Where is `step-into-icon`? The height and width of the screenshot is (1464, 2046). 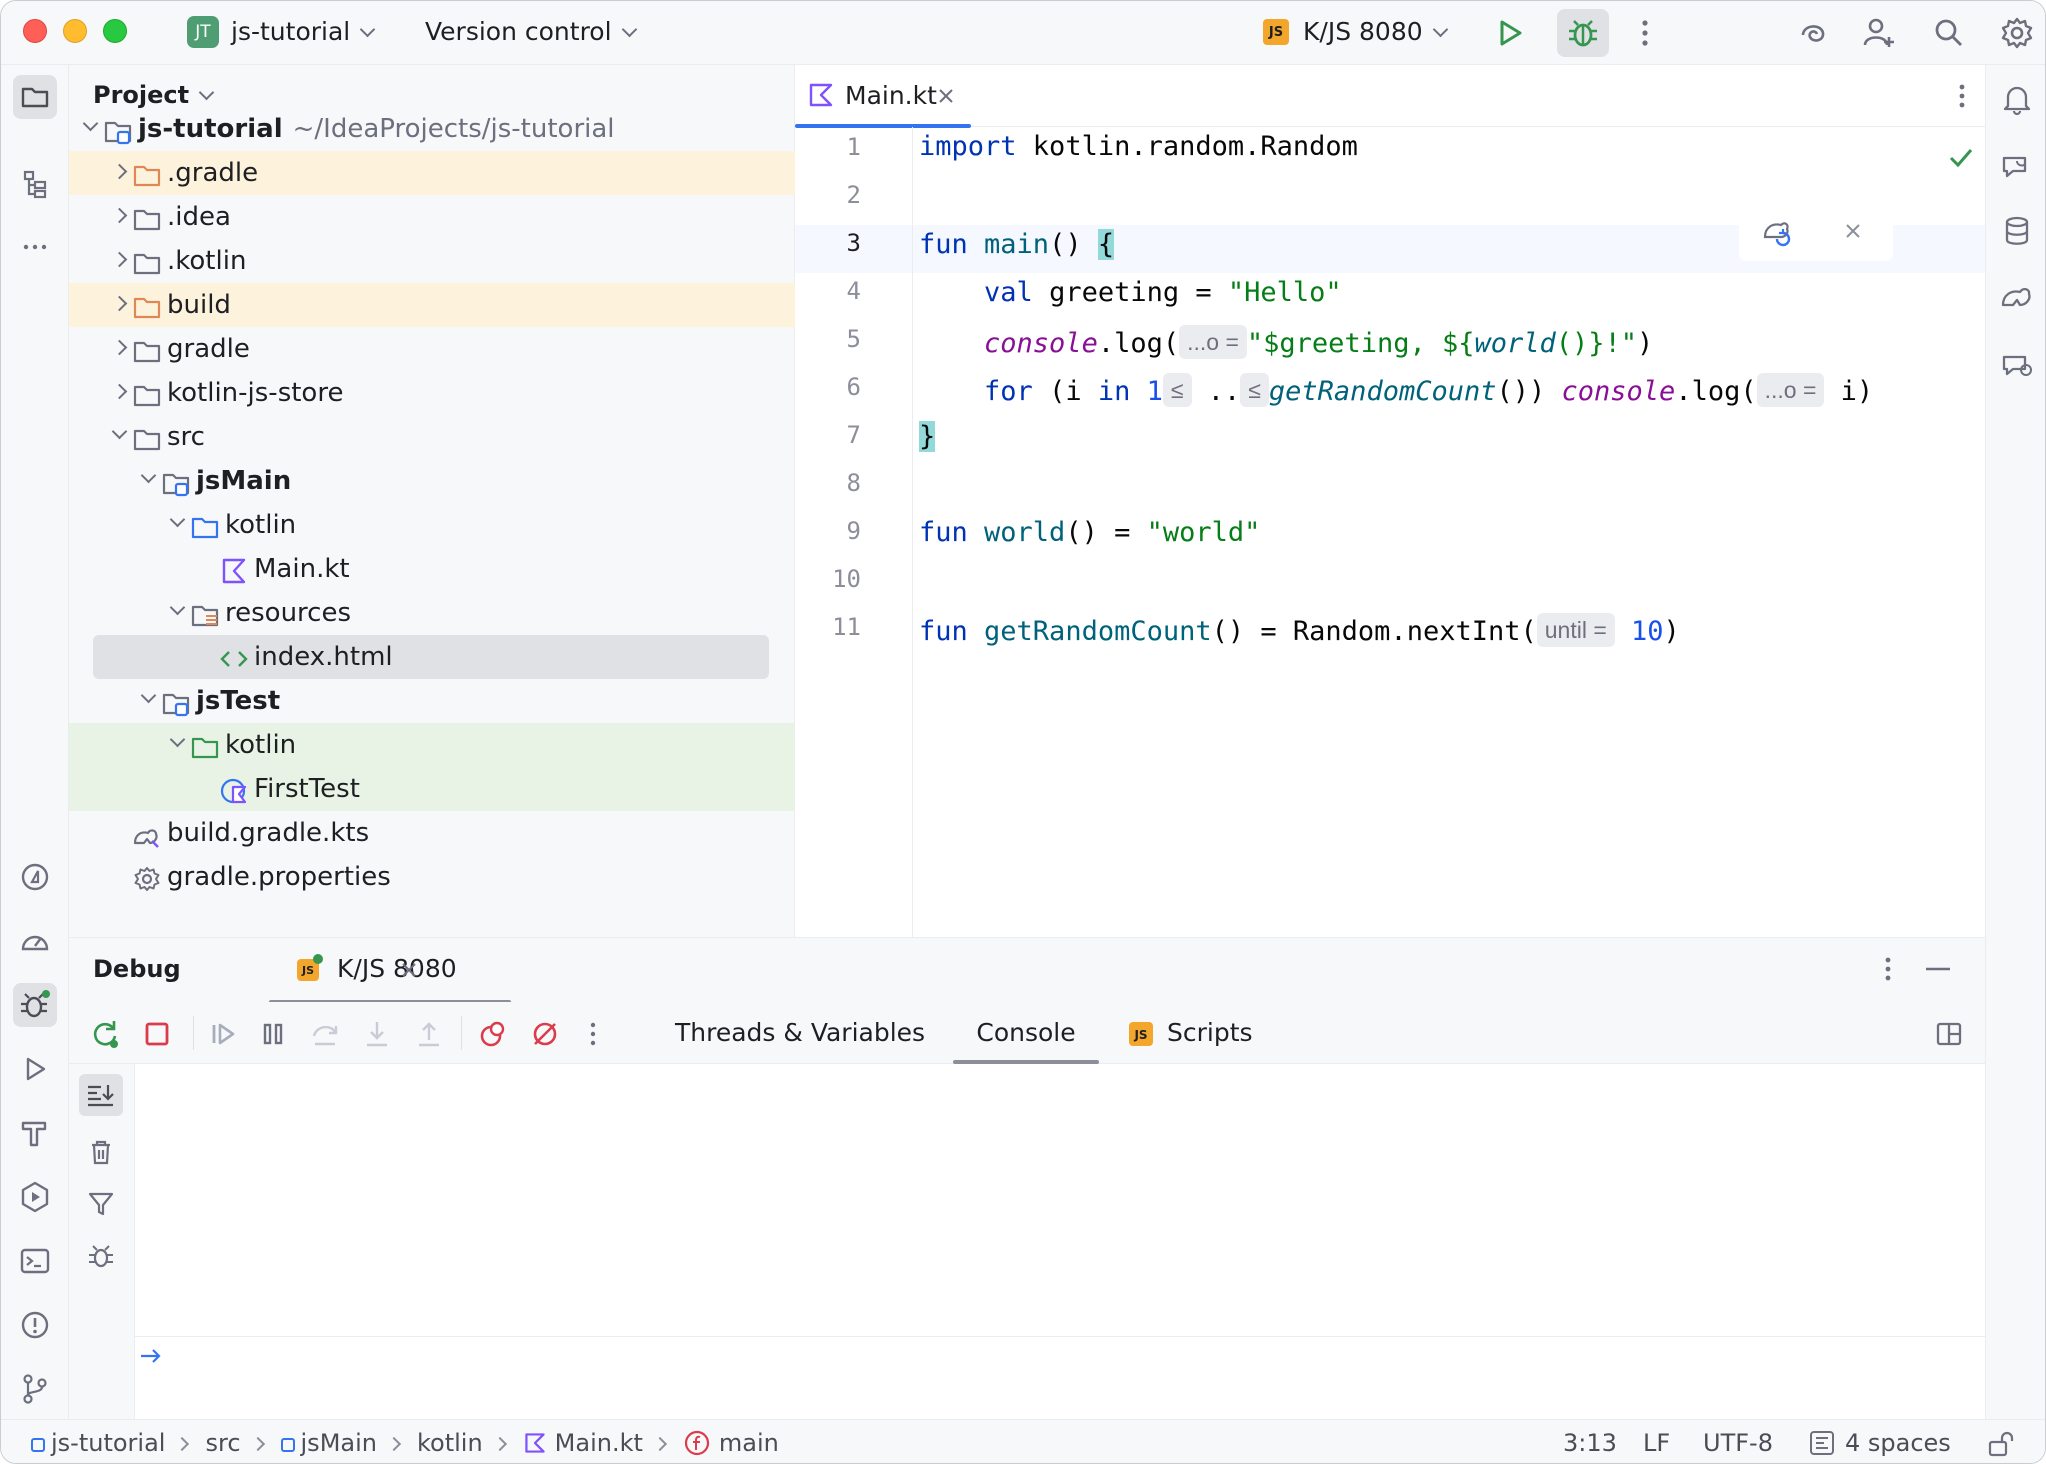
step-into-icon is located at coordinates (377, 1034).